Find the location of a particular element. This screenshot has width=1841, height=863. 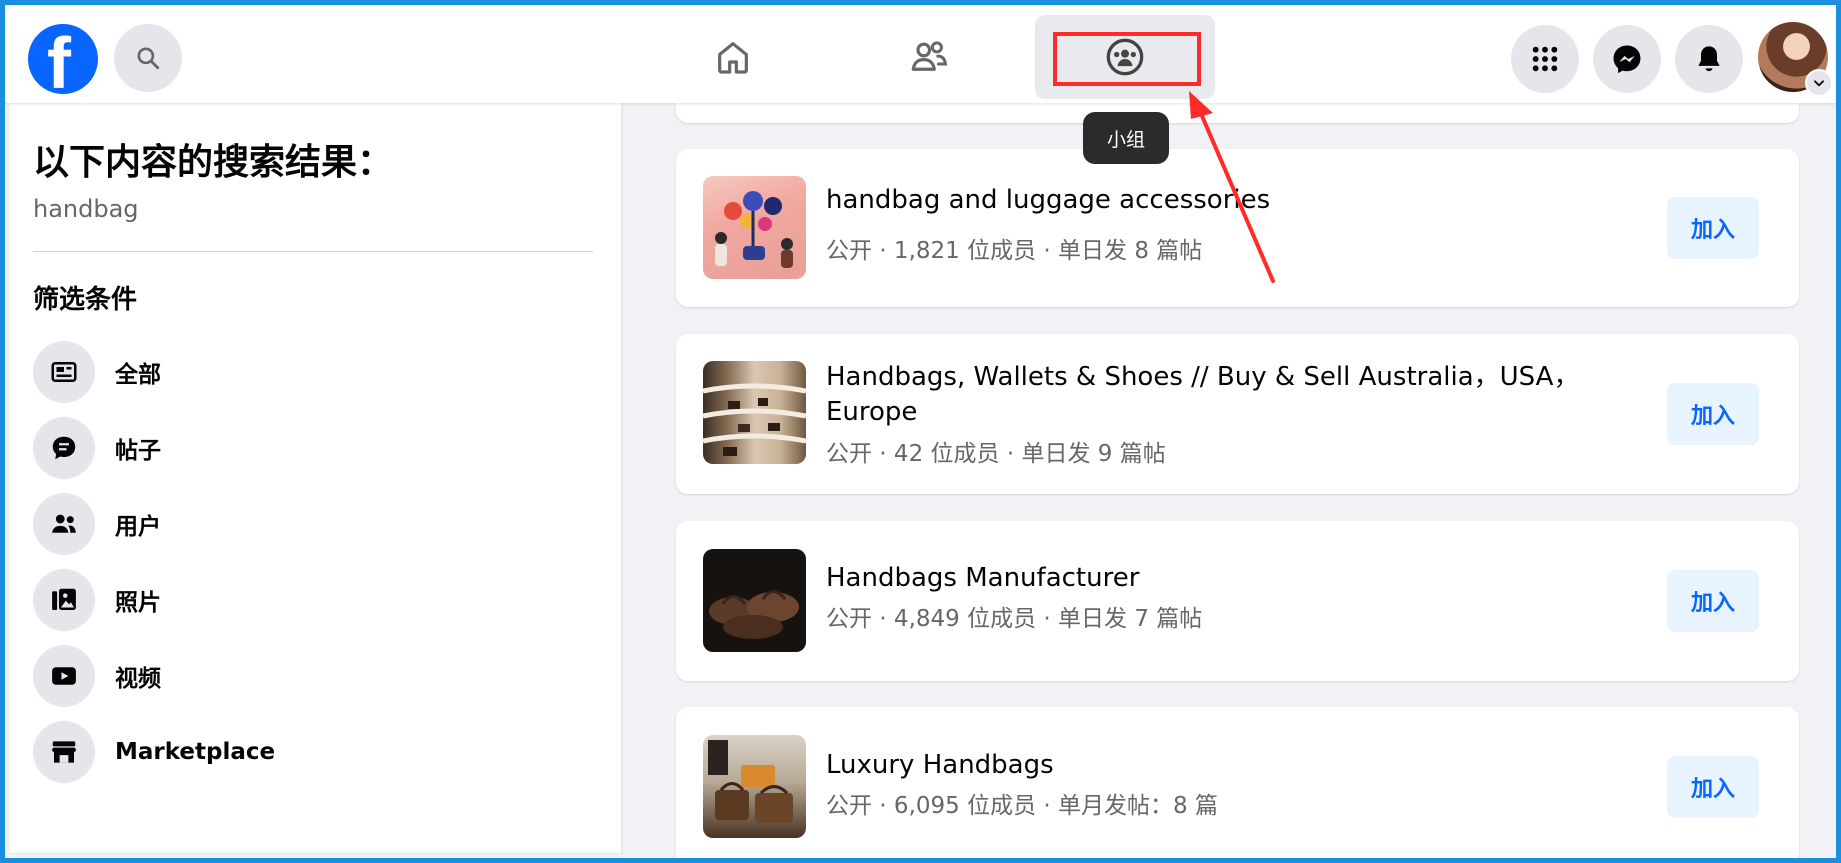

group-meta: 公开 · 1,821 位成员 · 单日发 8 篇帖 is located at coordinates (1014, 251).